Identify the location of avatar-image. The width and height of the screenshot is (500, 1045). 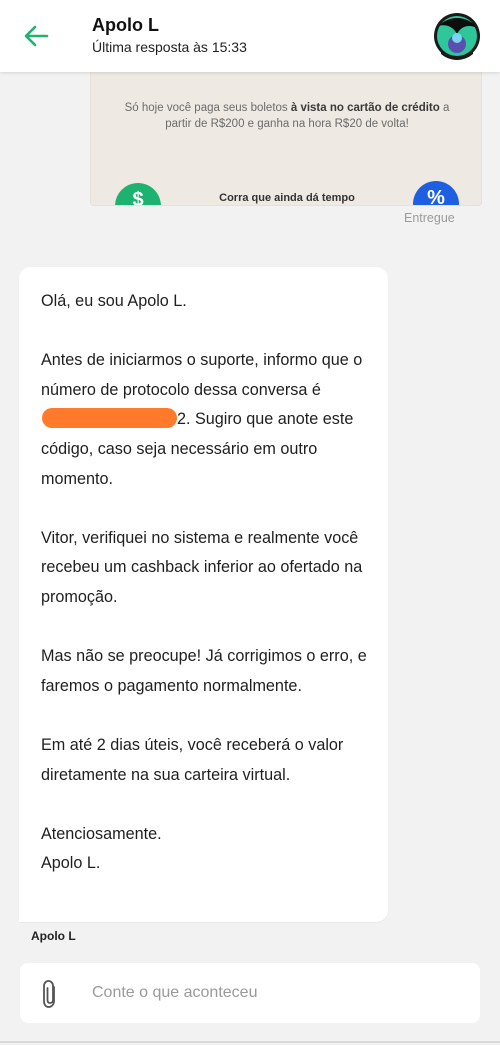
(457, 36).